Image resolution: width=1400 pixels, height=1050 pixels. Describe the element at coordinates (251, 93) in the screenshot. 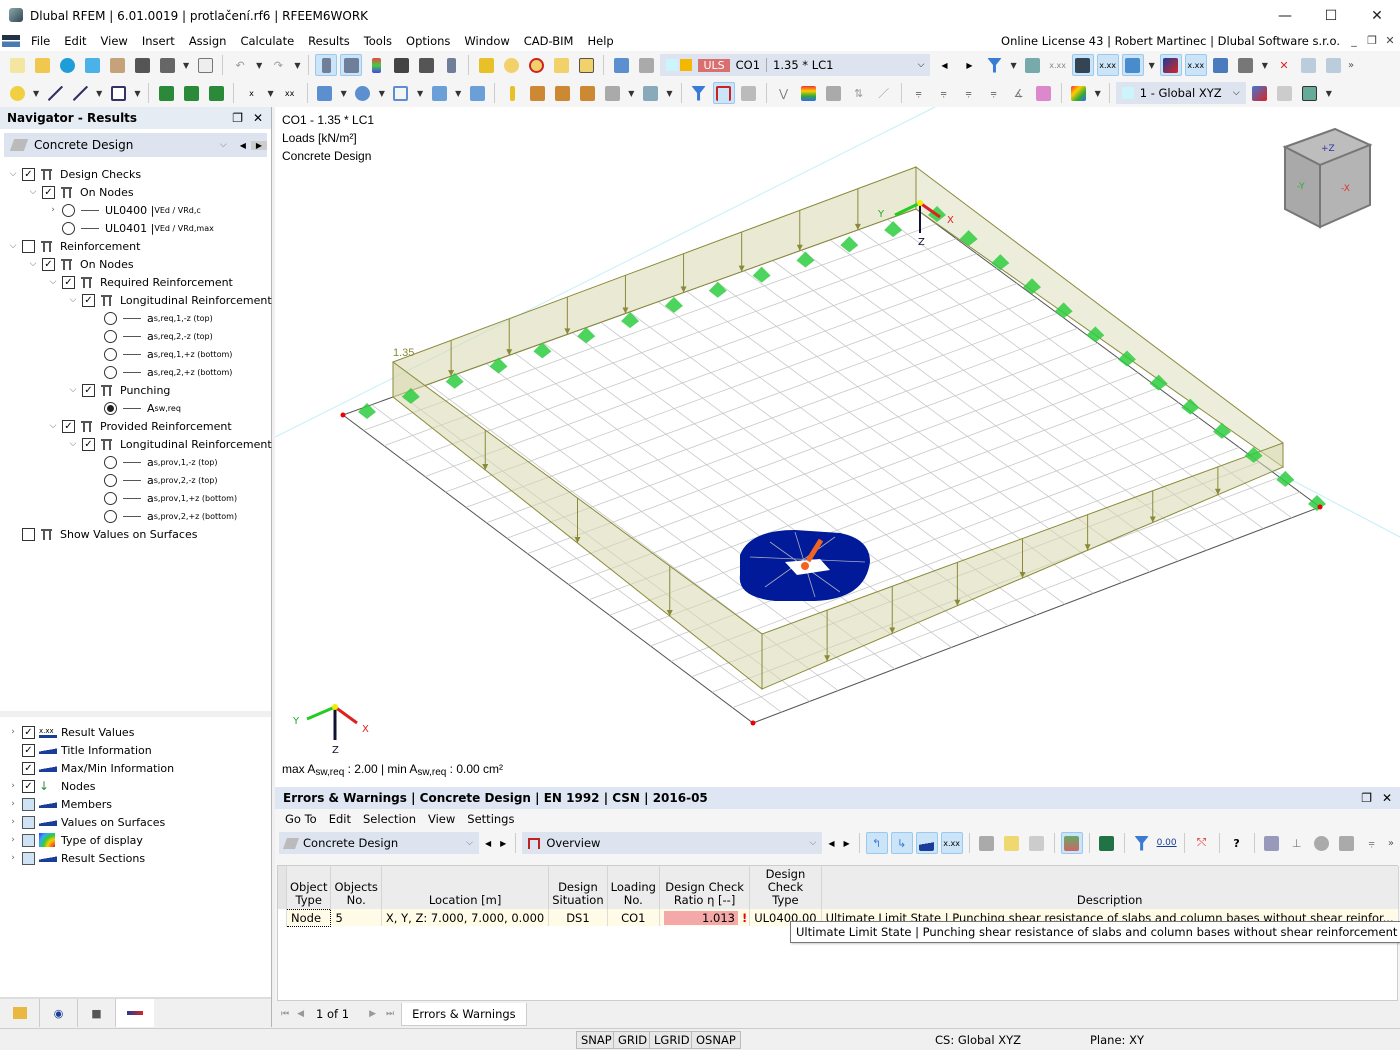

I see `dimension-icon: x` at that location.